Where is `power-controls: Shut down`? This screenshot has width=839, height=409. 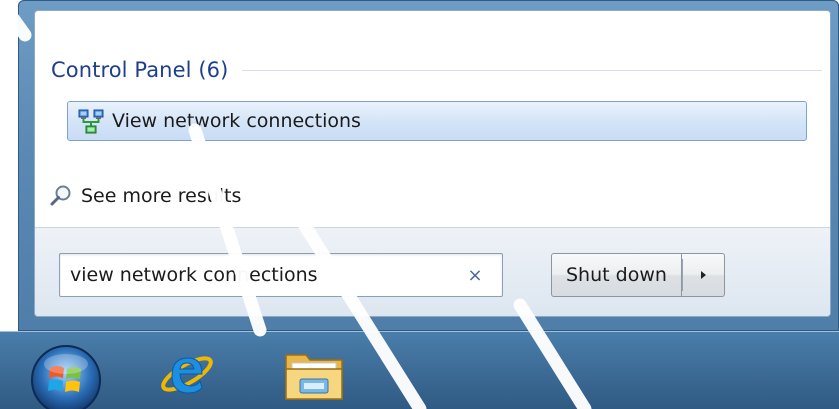
power-controls: Shut down is located at coordinates (638, 275).